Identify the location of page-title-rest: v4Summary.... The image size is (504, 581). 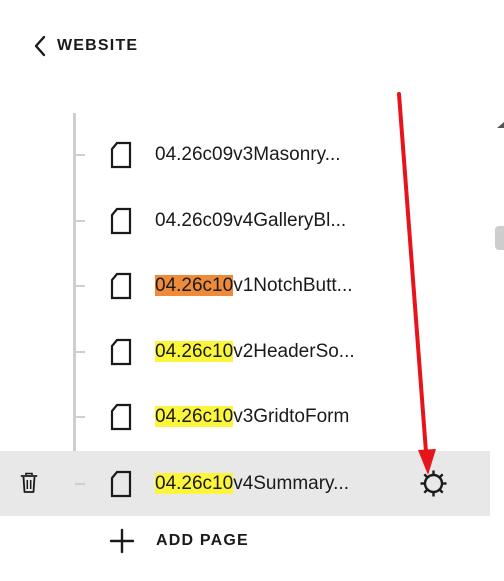
(291, 483).